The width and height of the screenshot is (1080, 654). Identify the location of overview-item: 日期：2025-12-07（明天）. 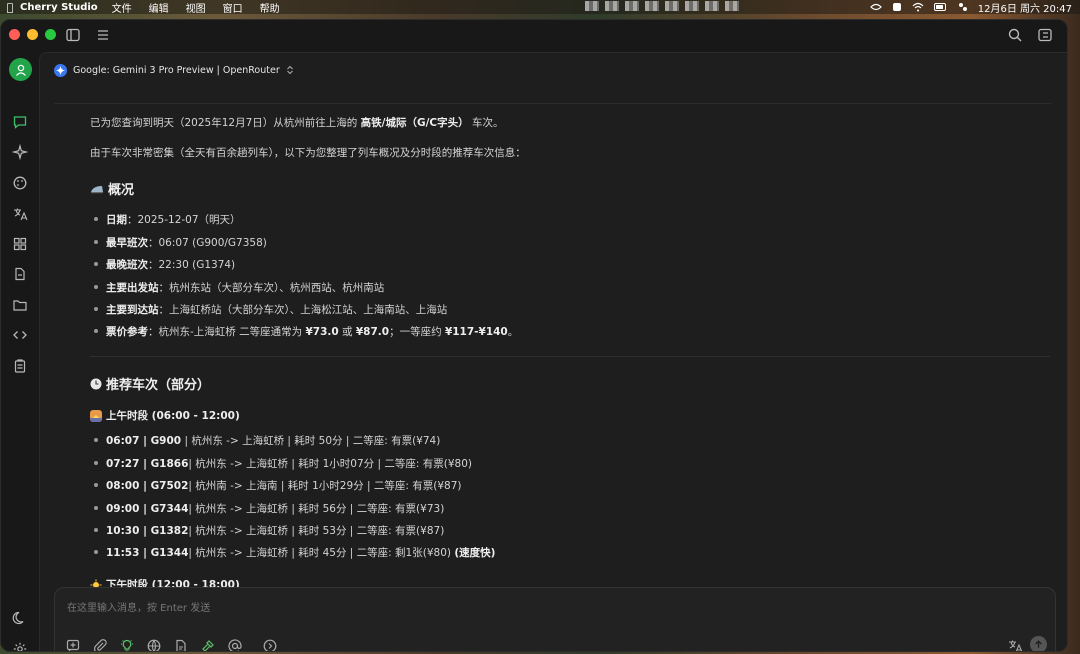
(167, 219).